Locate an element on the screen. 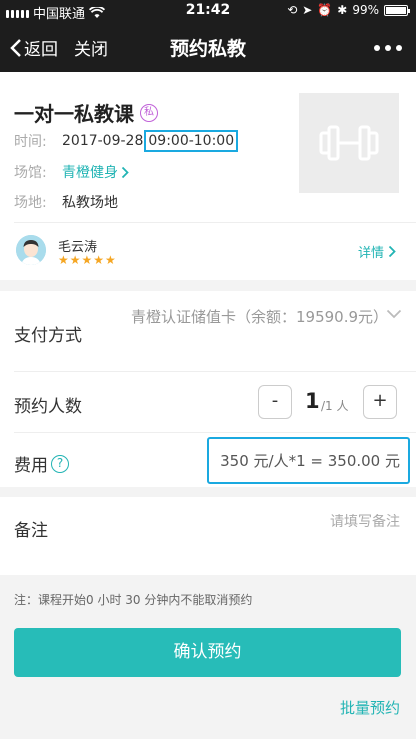  page-title: 预约私教 is located at coordinates (207, 49).